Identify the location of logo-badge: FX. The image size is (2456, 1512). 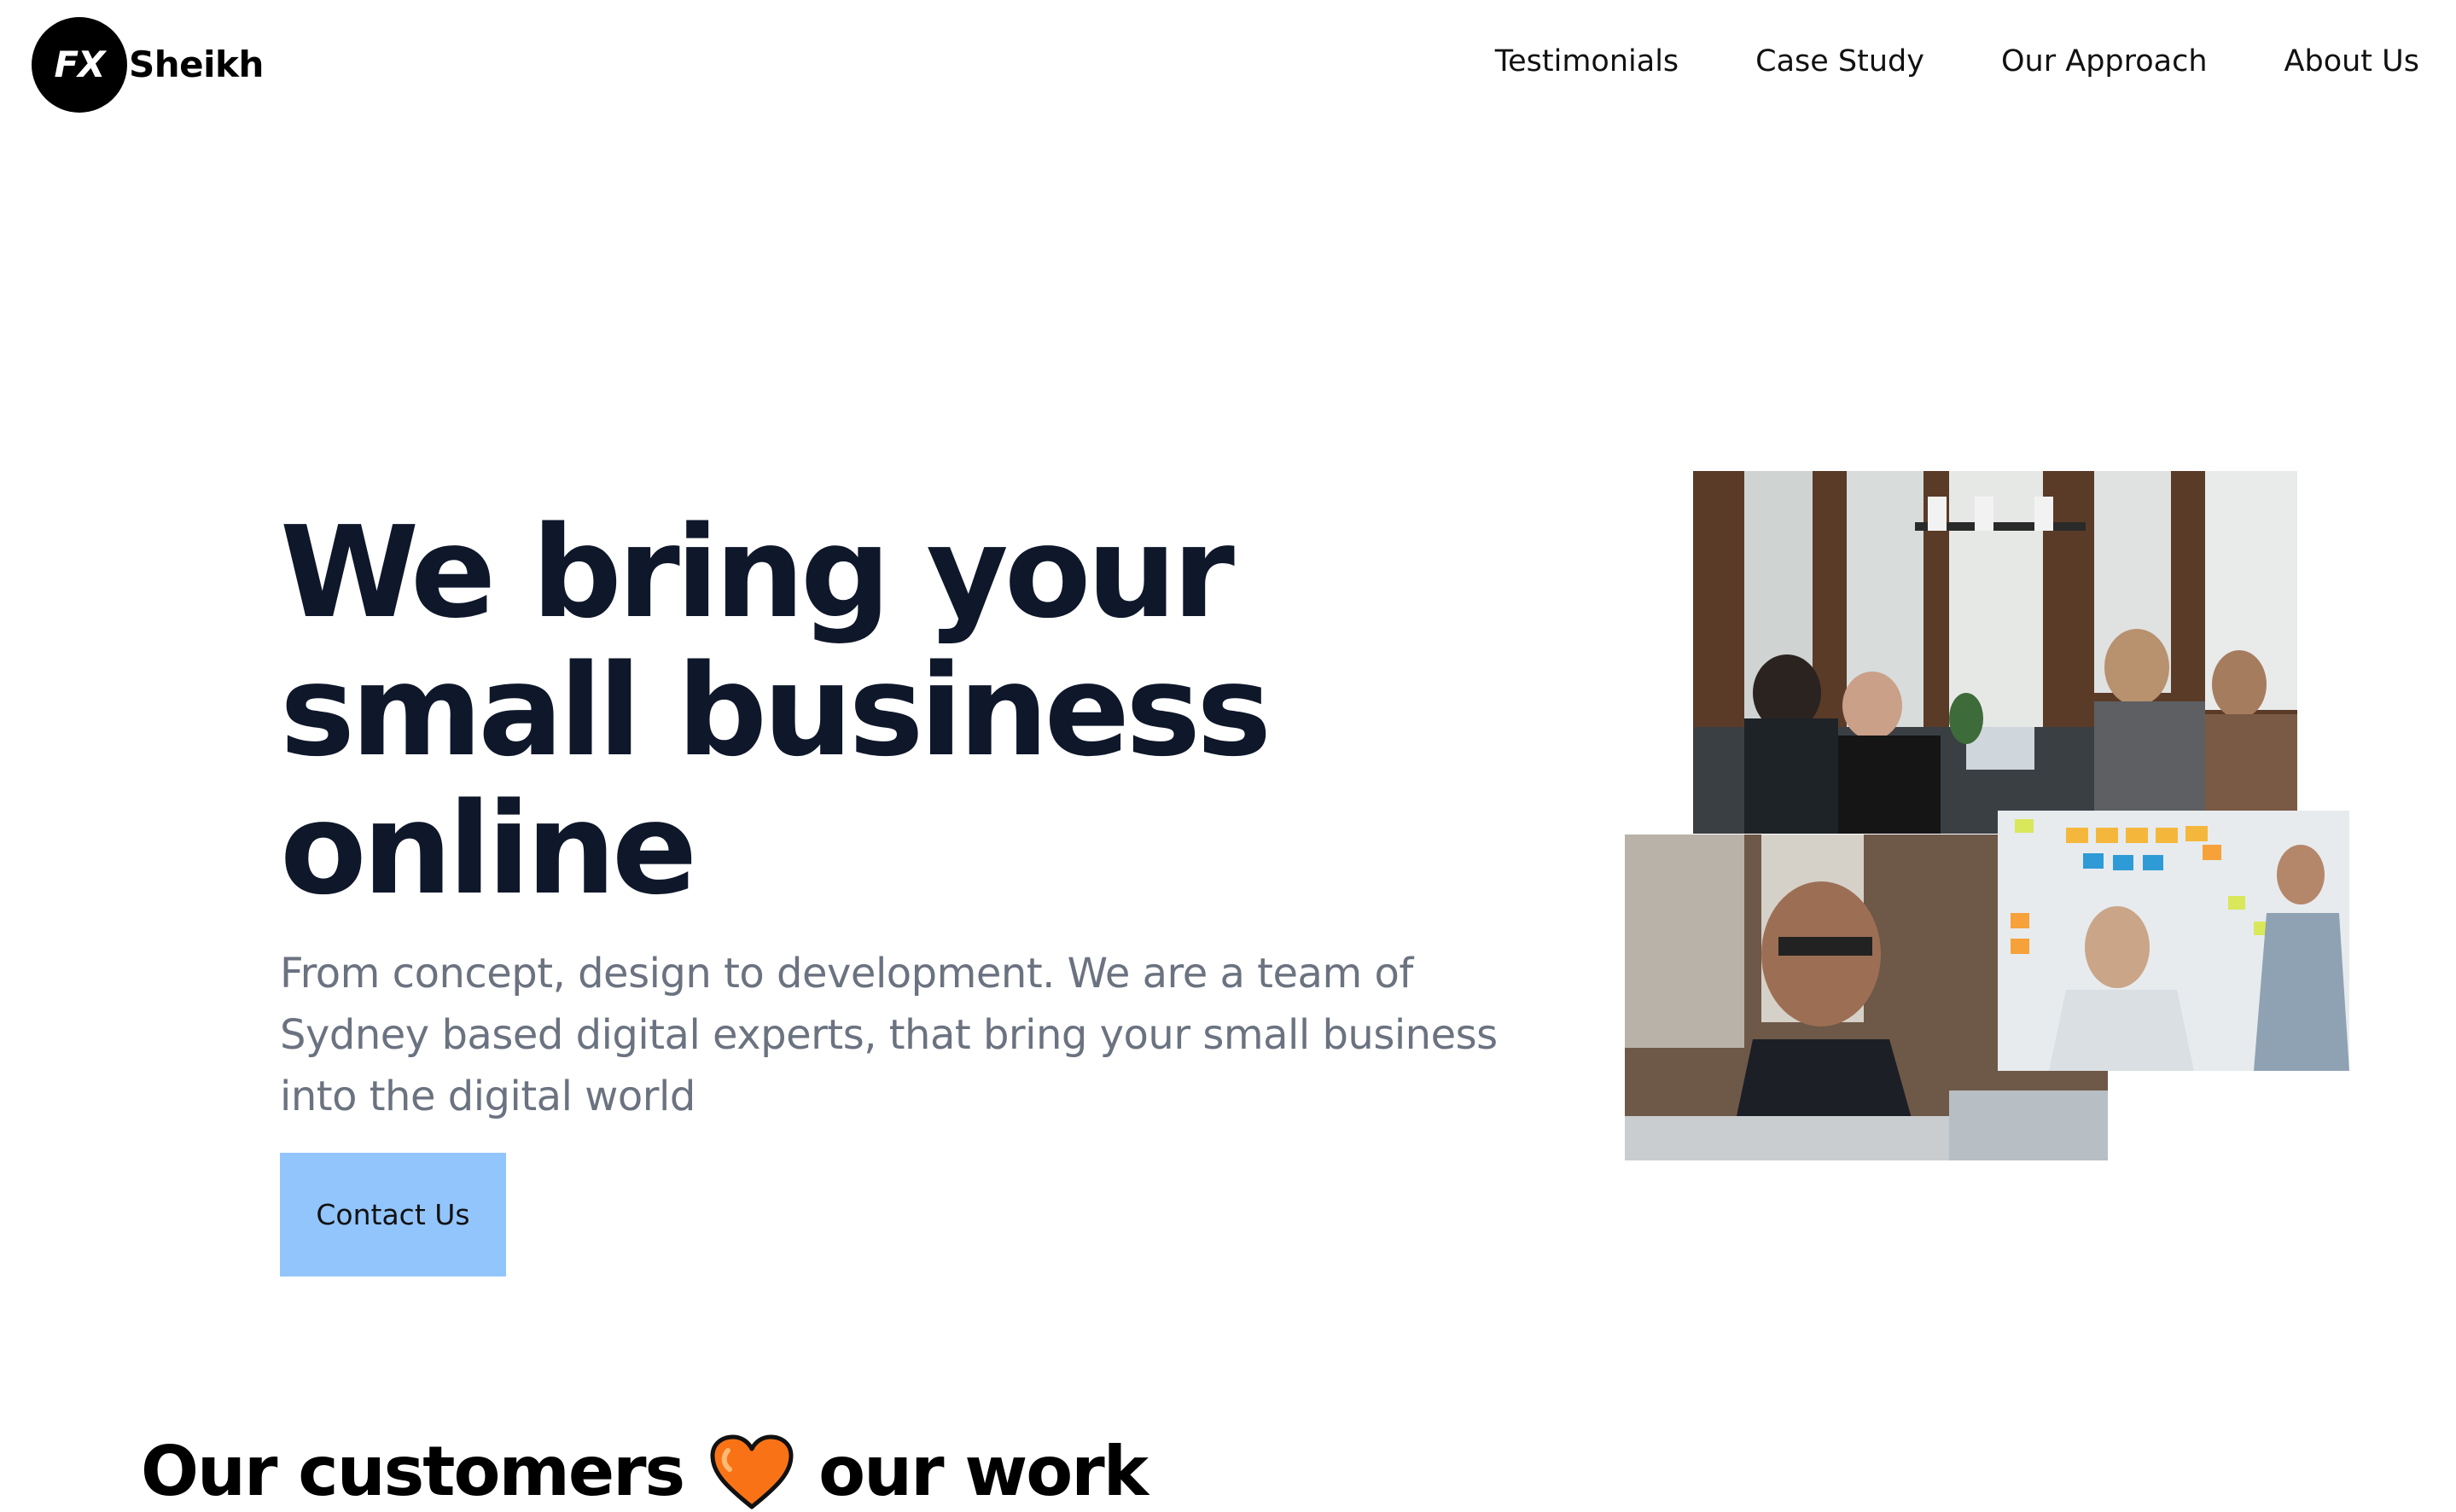
(79, 64).